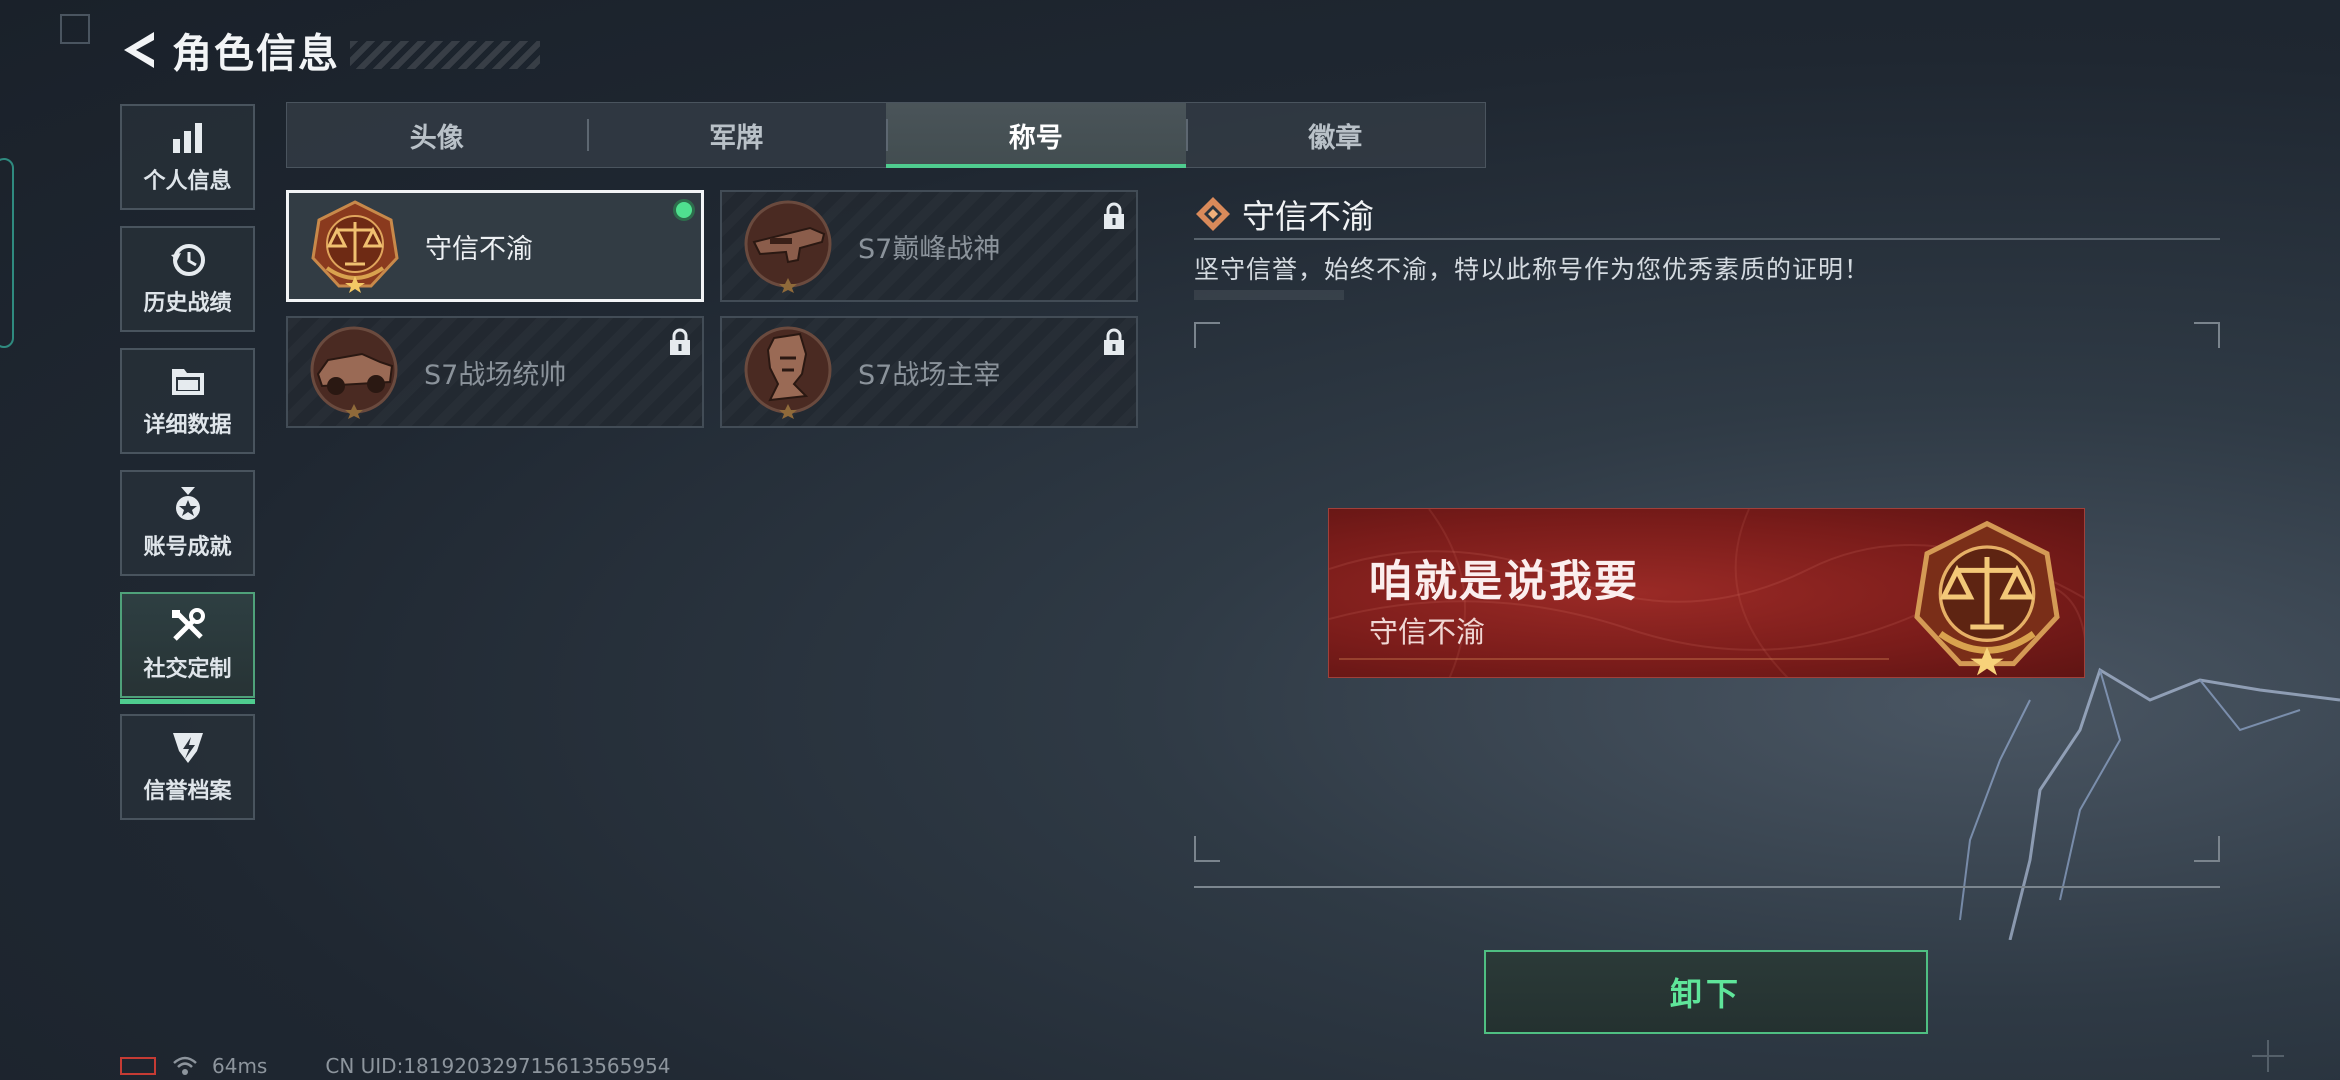 This screenshot has height=1080, width=2340. What do you see at coordinates (187, 401) in the screenshot?
I see `sidebar-item-detailed-data: 详细数据` at bounding box center [187, 401].